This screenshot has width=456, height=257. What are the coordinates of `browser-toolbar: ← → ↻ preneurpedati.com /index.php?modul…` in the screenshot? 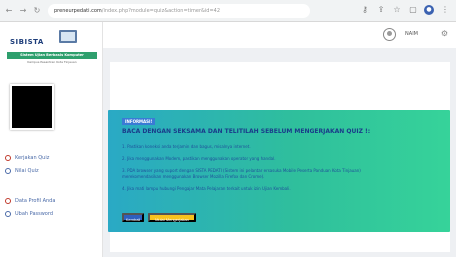 It's located at (228, 11).